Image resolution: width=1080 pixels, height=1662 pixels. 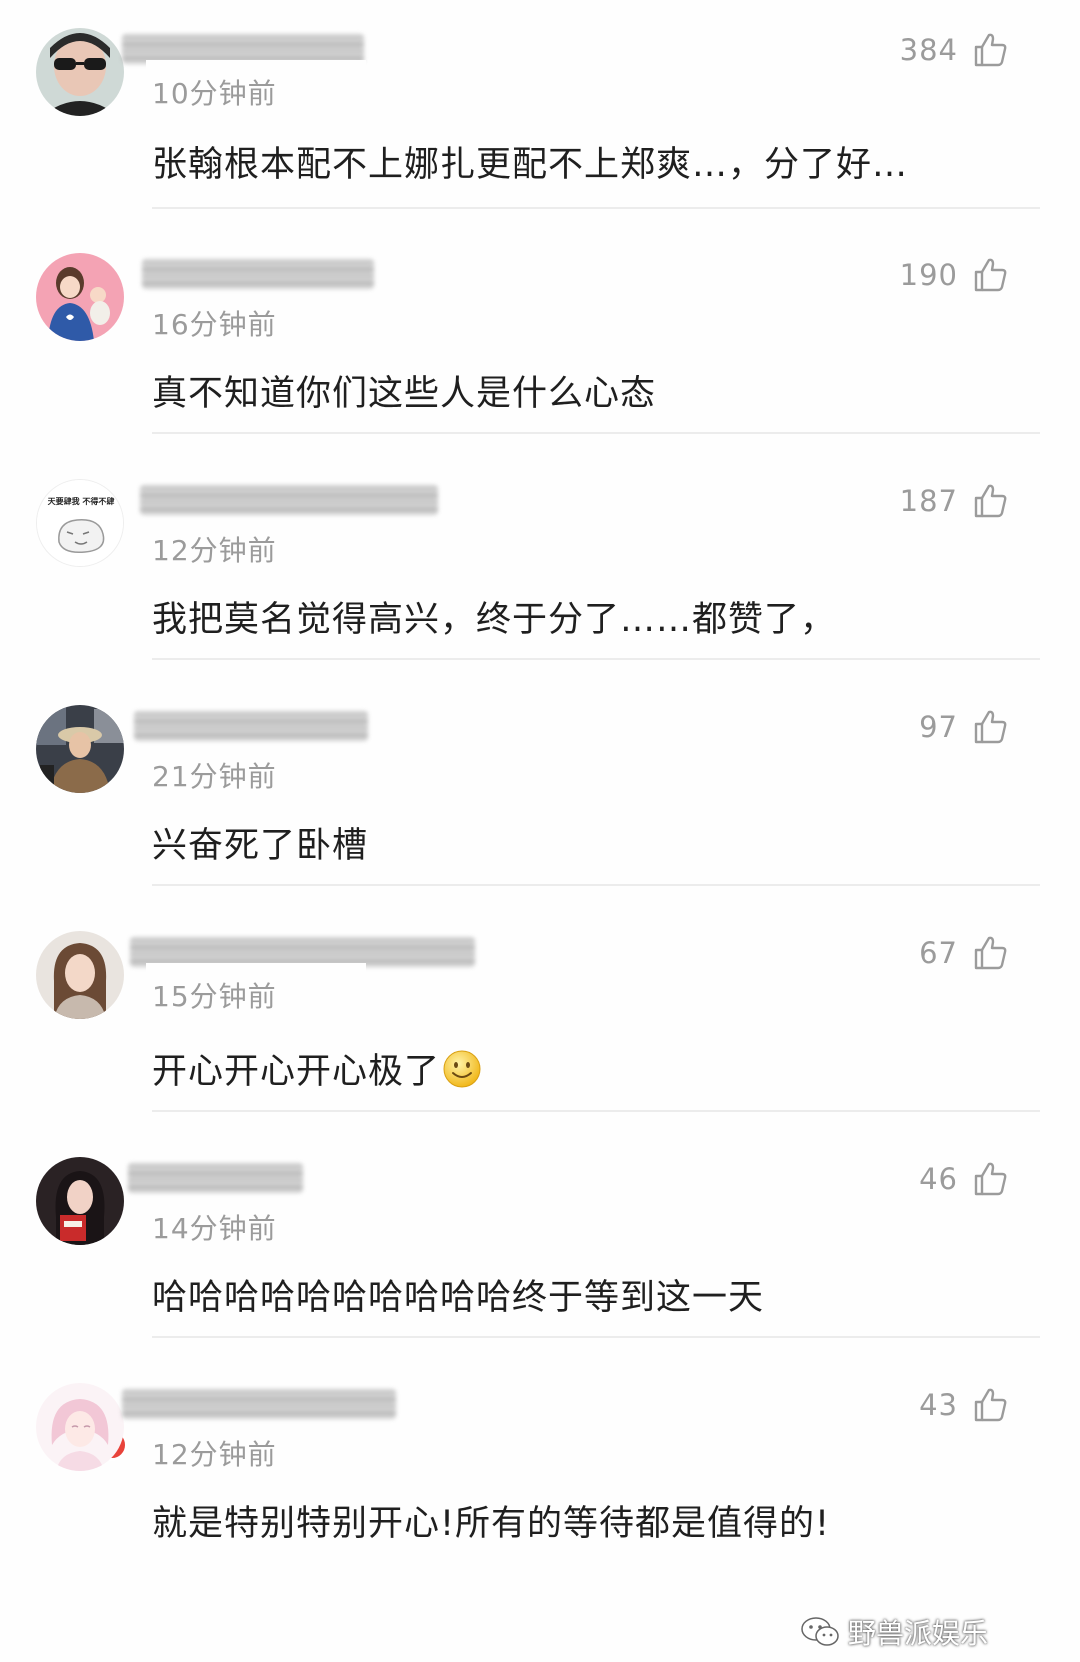 What do you see at coordinates (938, 1405) in the screenshot?
I see `like-count: 43` at bounding box center [938, 1405].